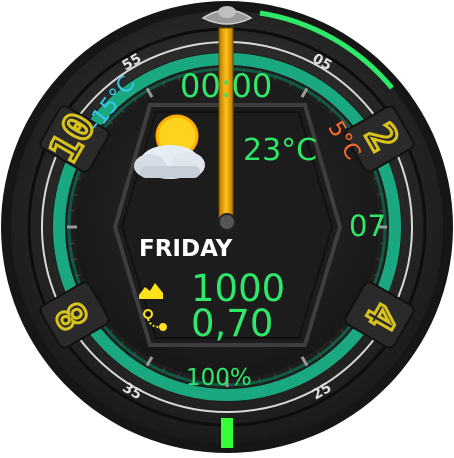 Image resolution: width=454 pixels, height=458 pixels. Describe the element at coordinates (227, 12) in the screenshot. I see `ufo-dome` at that location.